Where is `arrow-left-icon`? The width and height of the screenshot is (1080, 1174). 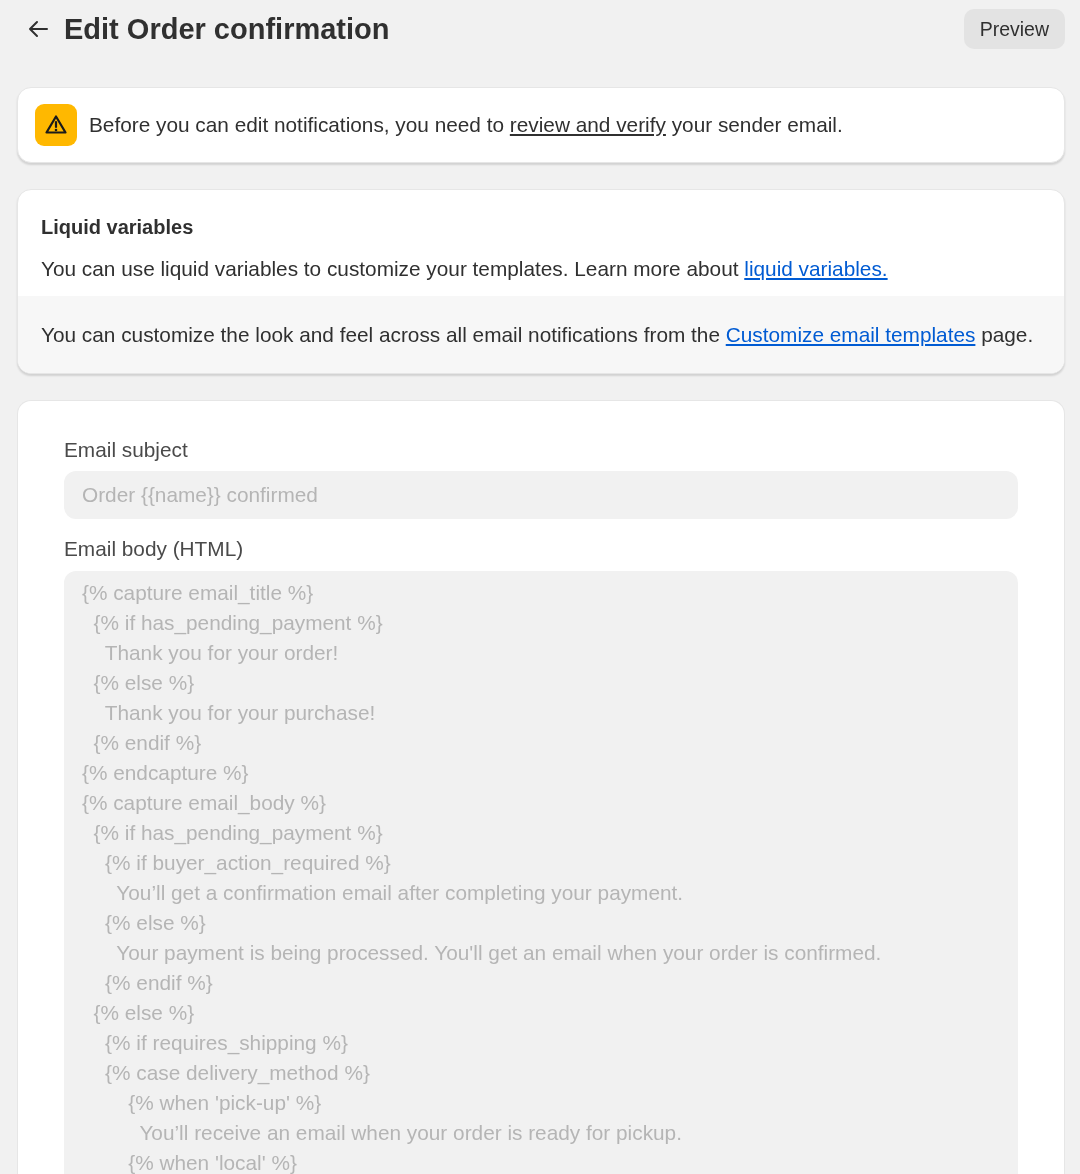
arrow-left-icon is located at coordinates (38, 29).